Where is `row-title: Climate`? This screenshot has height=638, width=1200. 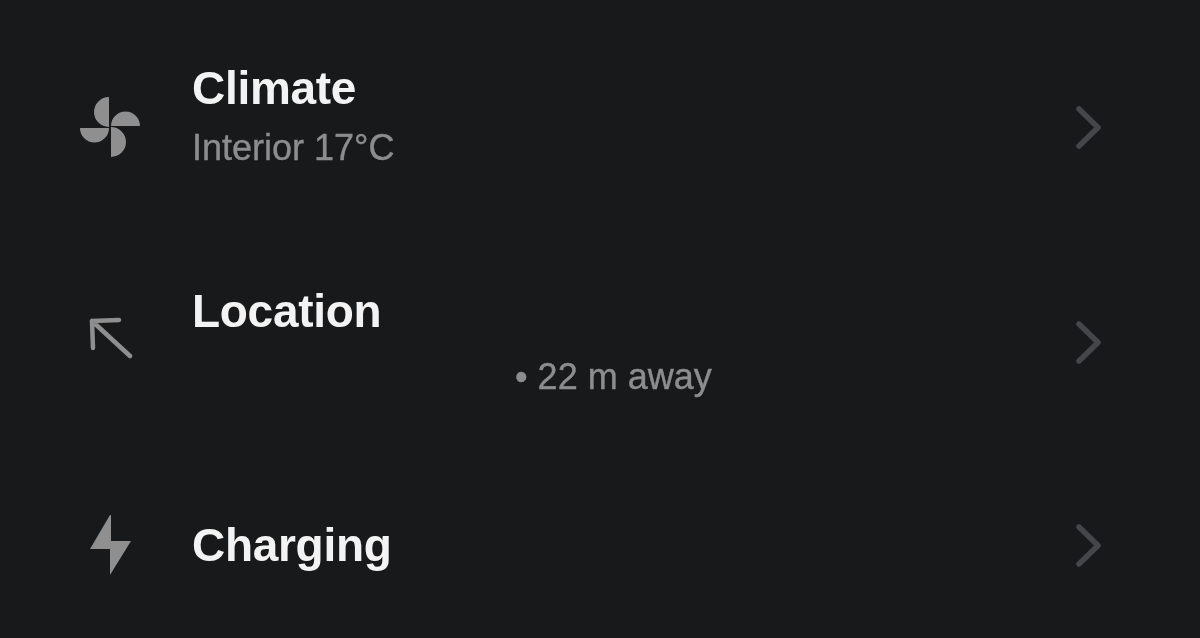 row-title: Climate is located at coordinates (274, 88).